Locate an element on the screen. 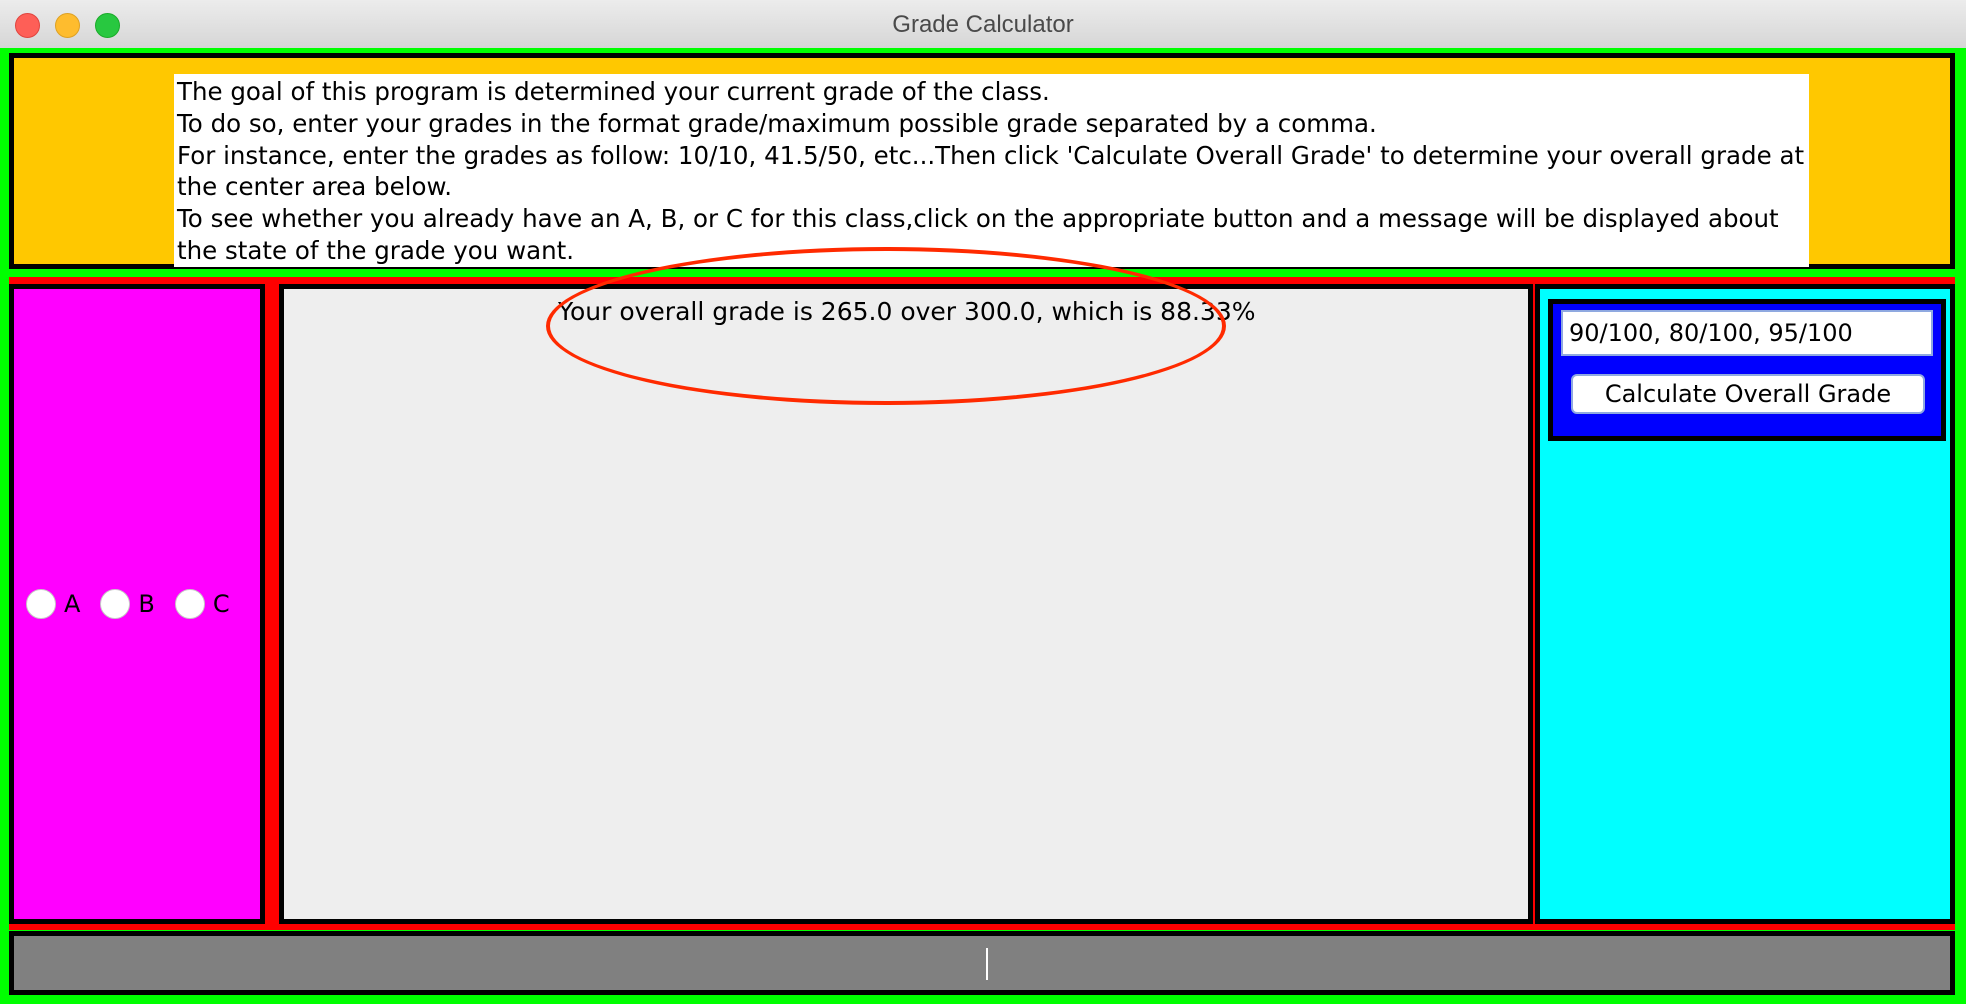 The image size is (1966, 1004). radio-option-b: B is located at coordinates (127, 604).